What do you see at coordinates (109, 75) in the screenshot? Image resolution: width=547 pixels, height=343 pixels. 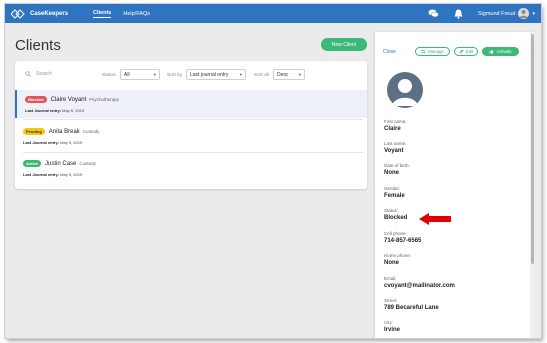 I see `status-filter-label: Status` at bounding box center [109, 75].